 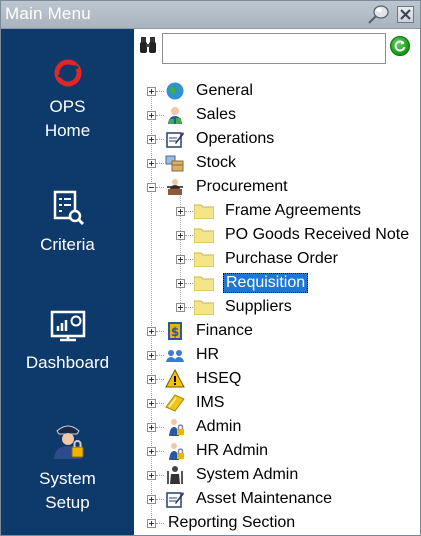 I want to click on tree-node-hseq: HSEQ, so click(x=277, y=379).